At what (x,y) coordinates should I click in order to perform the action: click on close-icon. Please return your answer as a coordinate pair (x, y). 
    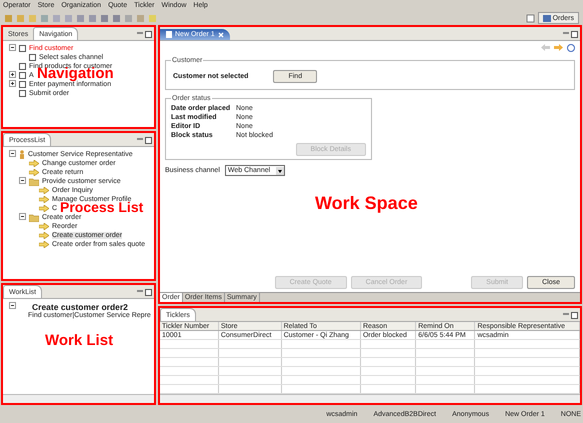
    Looking at the image, I should click on (221, 35).